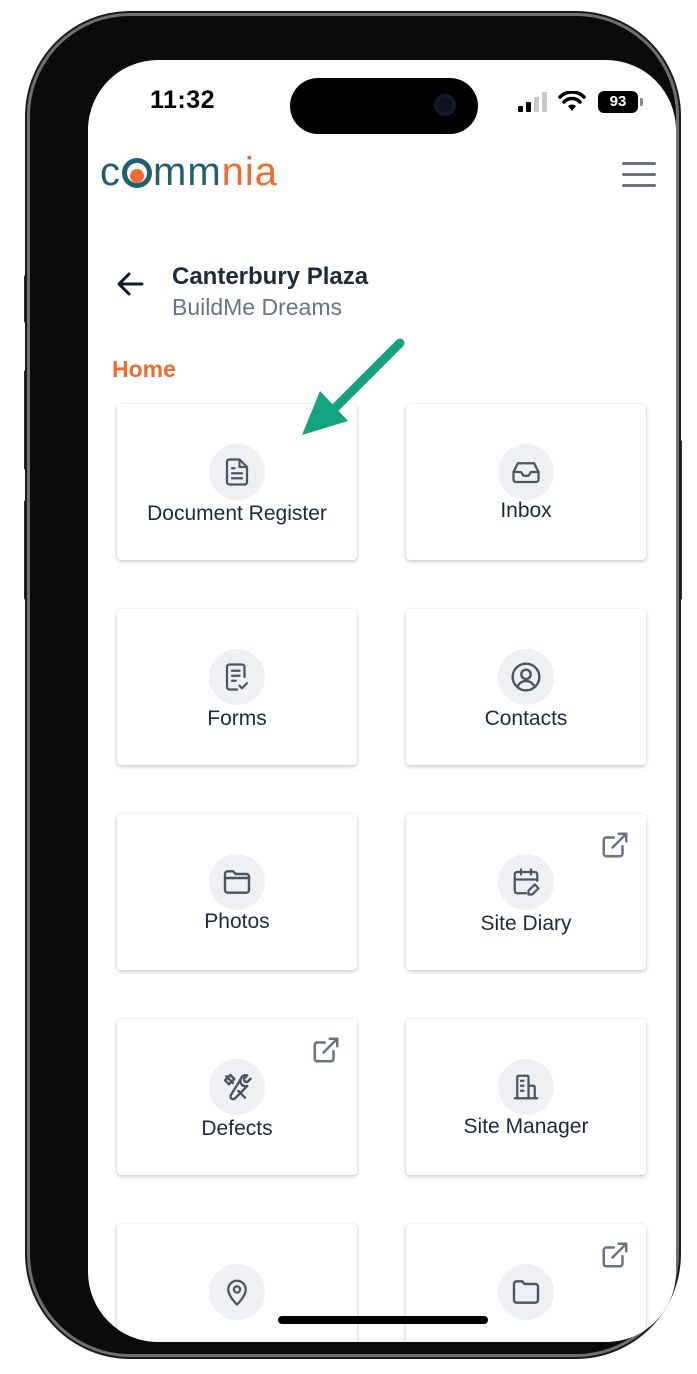 The height and width of the screenshot is (1374, 697). I want to click on tile-site-manager: Site Manager, so click(526, 1097).